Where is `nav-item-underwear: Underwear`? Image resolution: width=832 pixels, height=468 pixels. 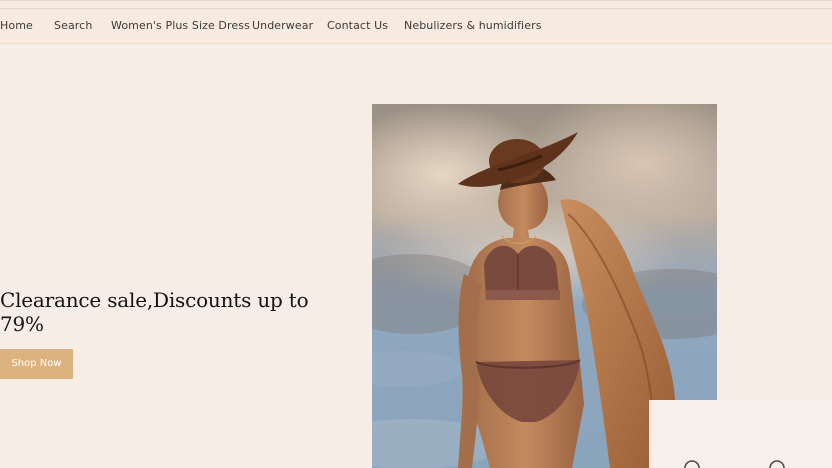 nav-item-underwear: Underwear is located at coordinates (282, 26).